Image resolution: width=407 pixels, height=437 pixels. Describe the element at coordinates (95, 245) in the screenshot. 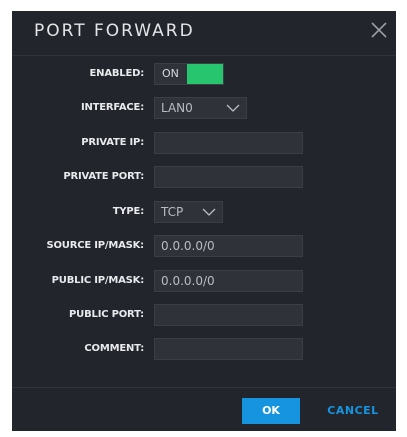

I see `source-ip-mask-label: SOURCE IP/MASK:` at that location.